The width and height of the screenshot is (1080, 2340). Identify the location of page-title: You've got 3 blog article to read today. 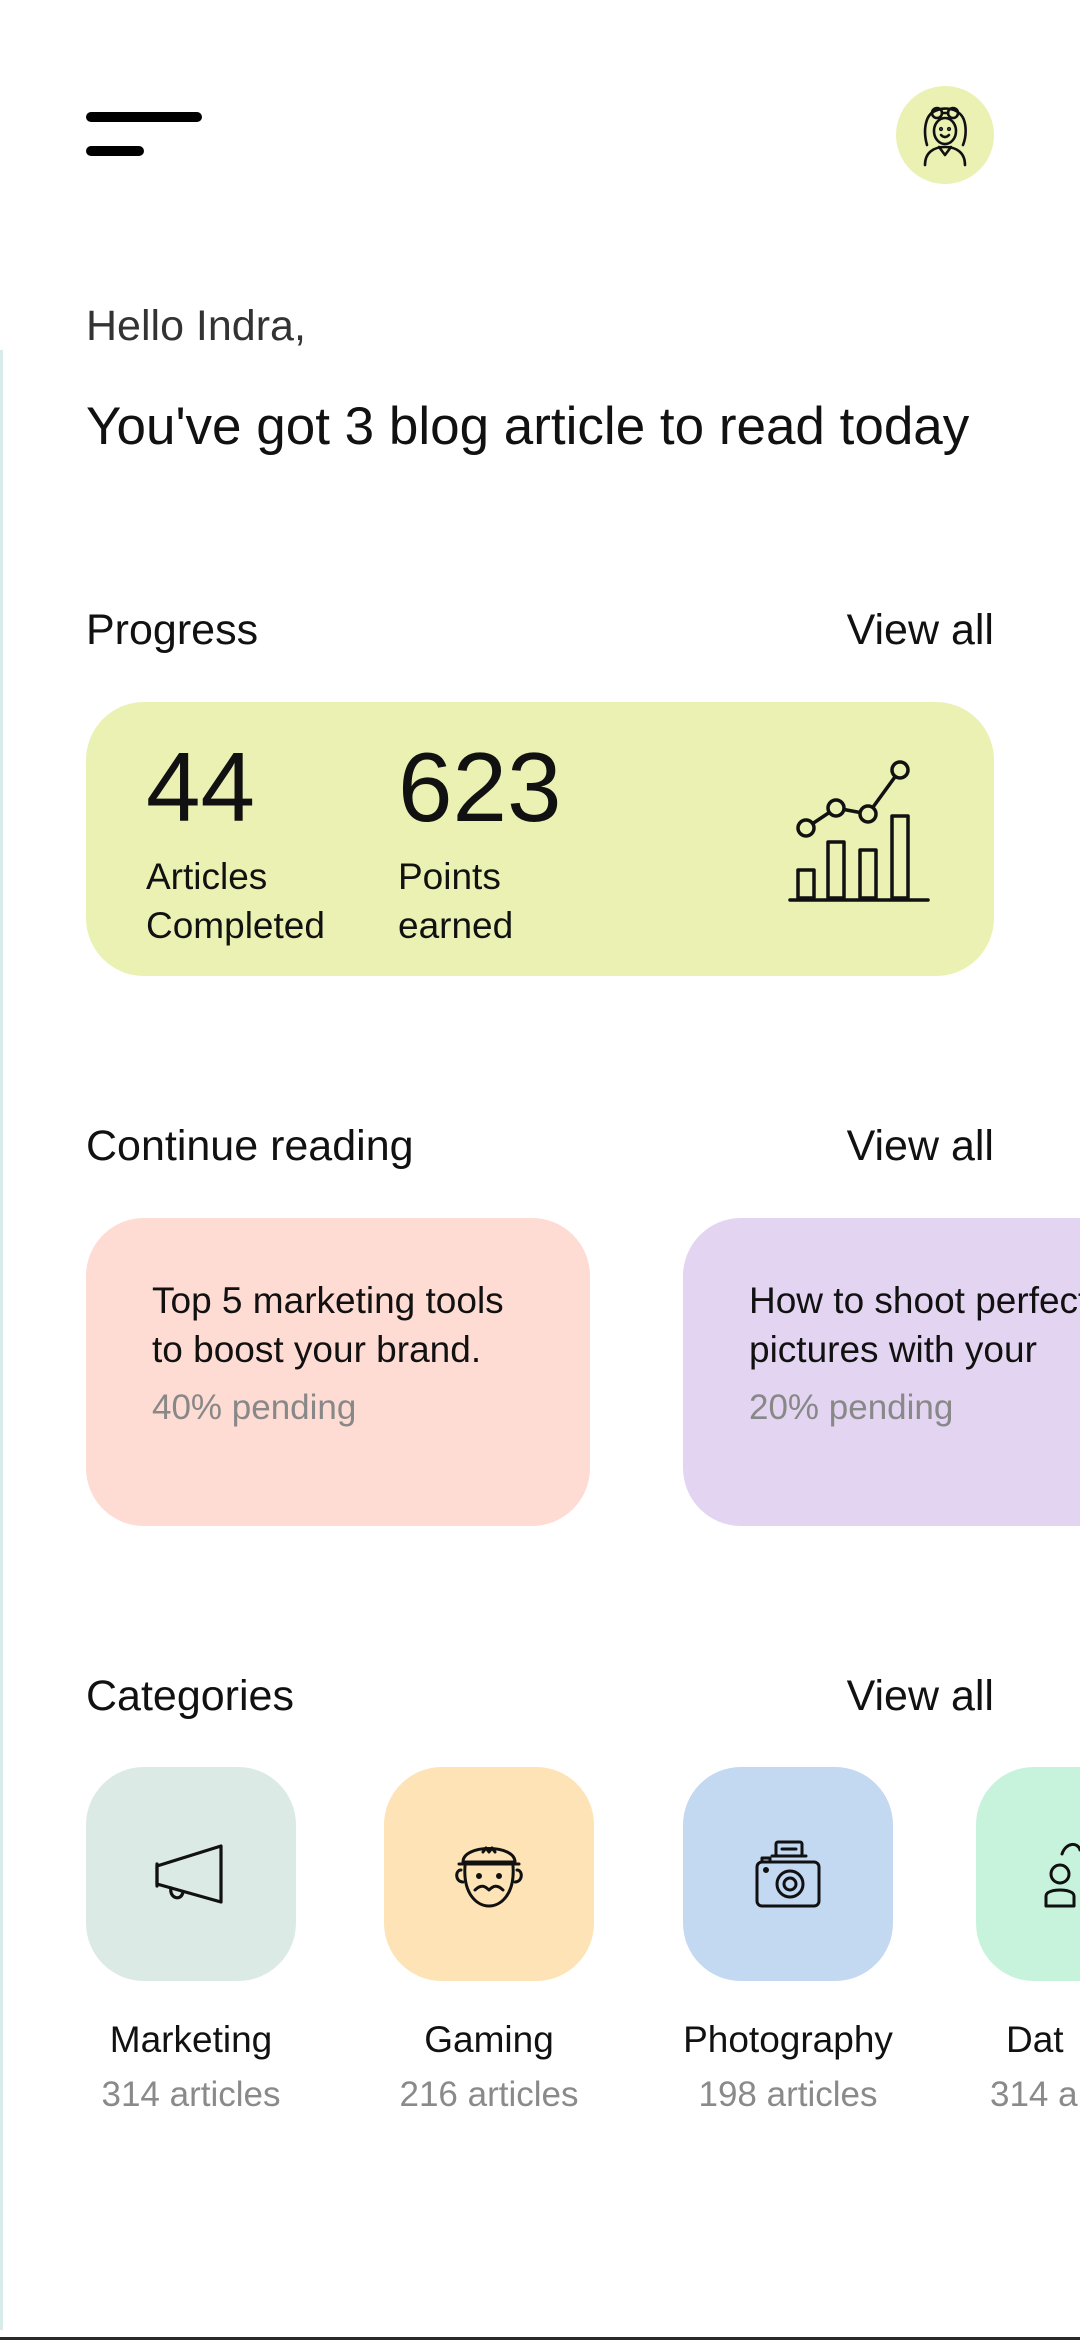
(528, 426).